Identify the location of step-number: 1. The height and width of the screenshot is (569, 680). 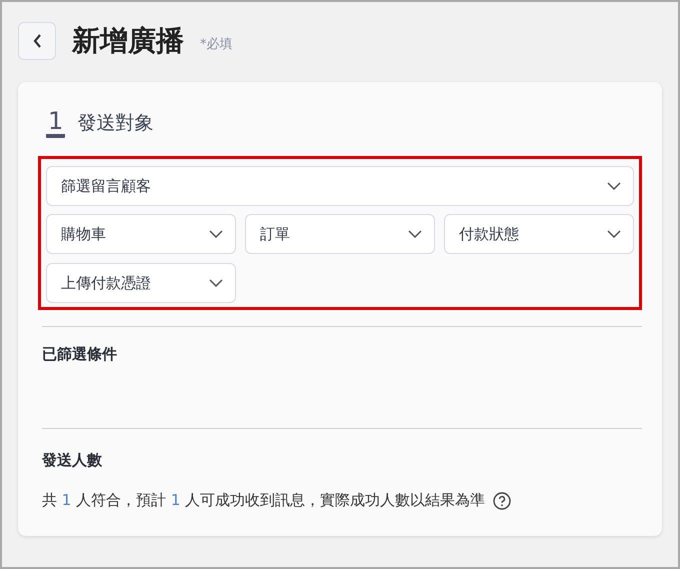
(56, 123).